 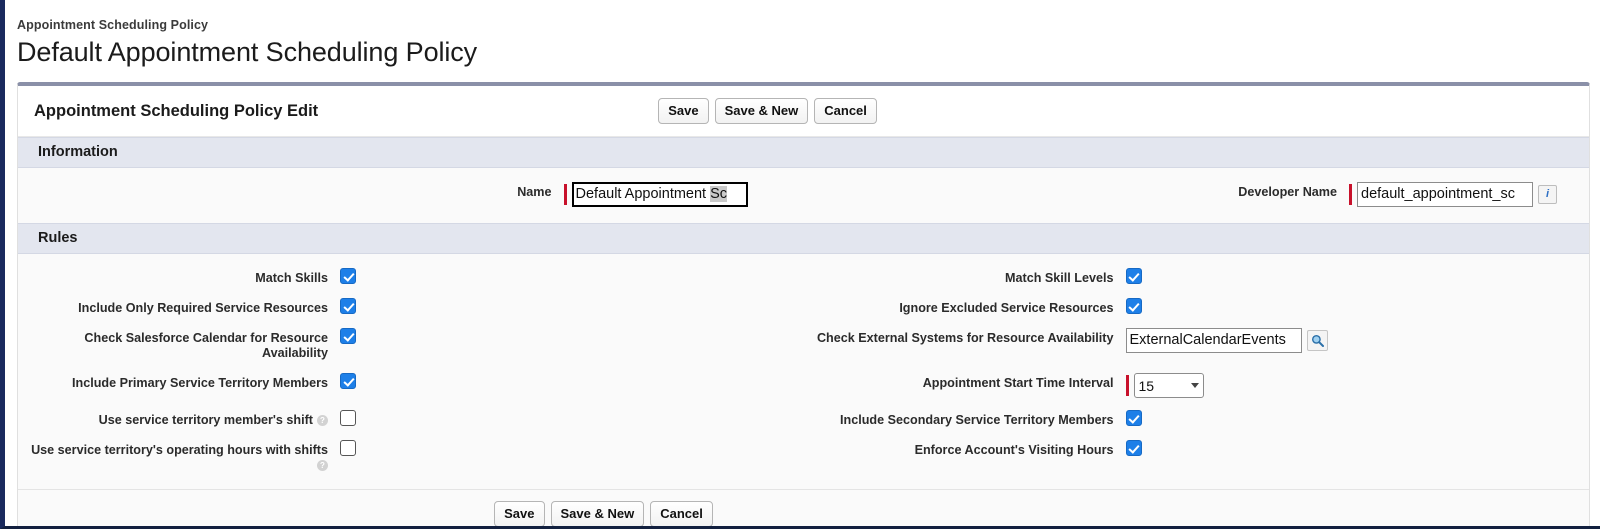 What do you see at coordinates (845, 111) in the screenshot?
I see `cancel-button-top: Cancel` at bounding box center [845, 111].